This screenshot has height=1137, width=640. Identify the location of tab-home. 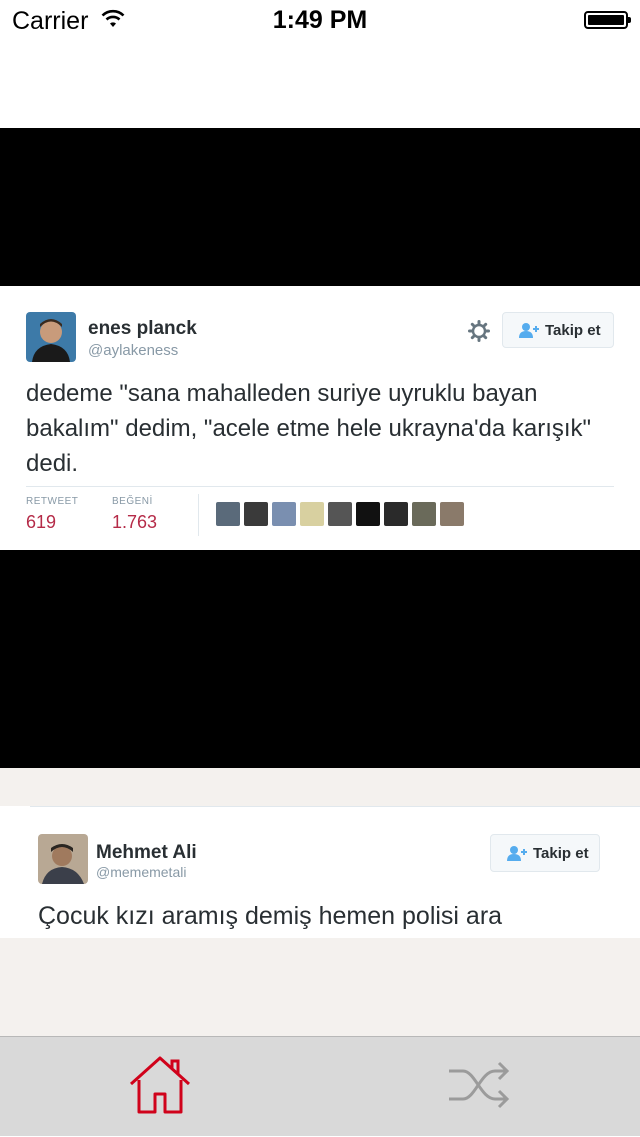
(160, 1087).